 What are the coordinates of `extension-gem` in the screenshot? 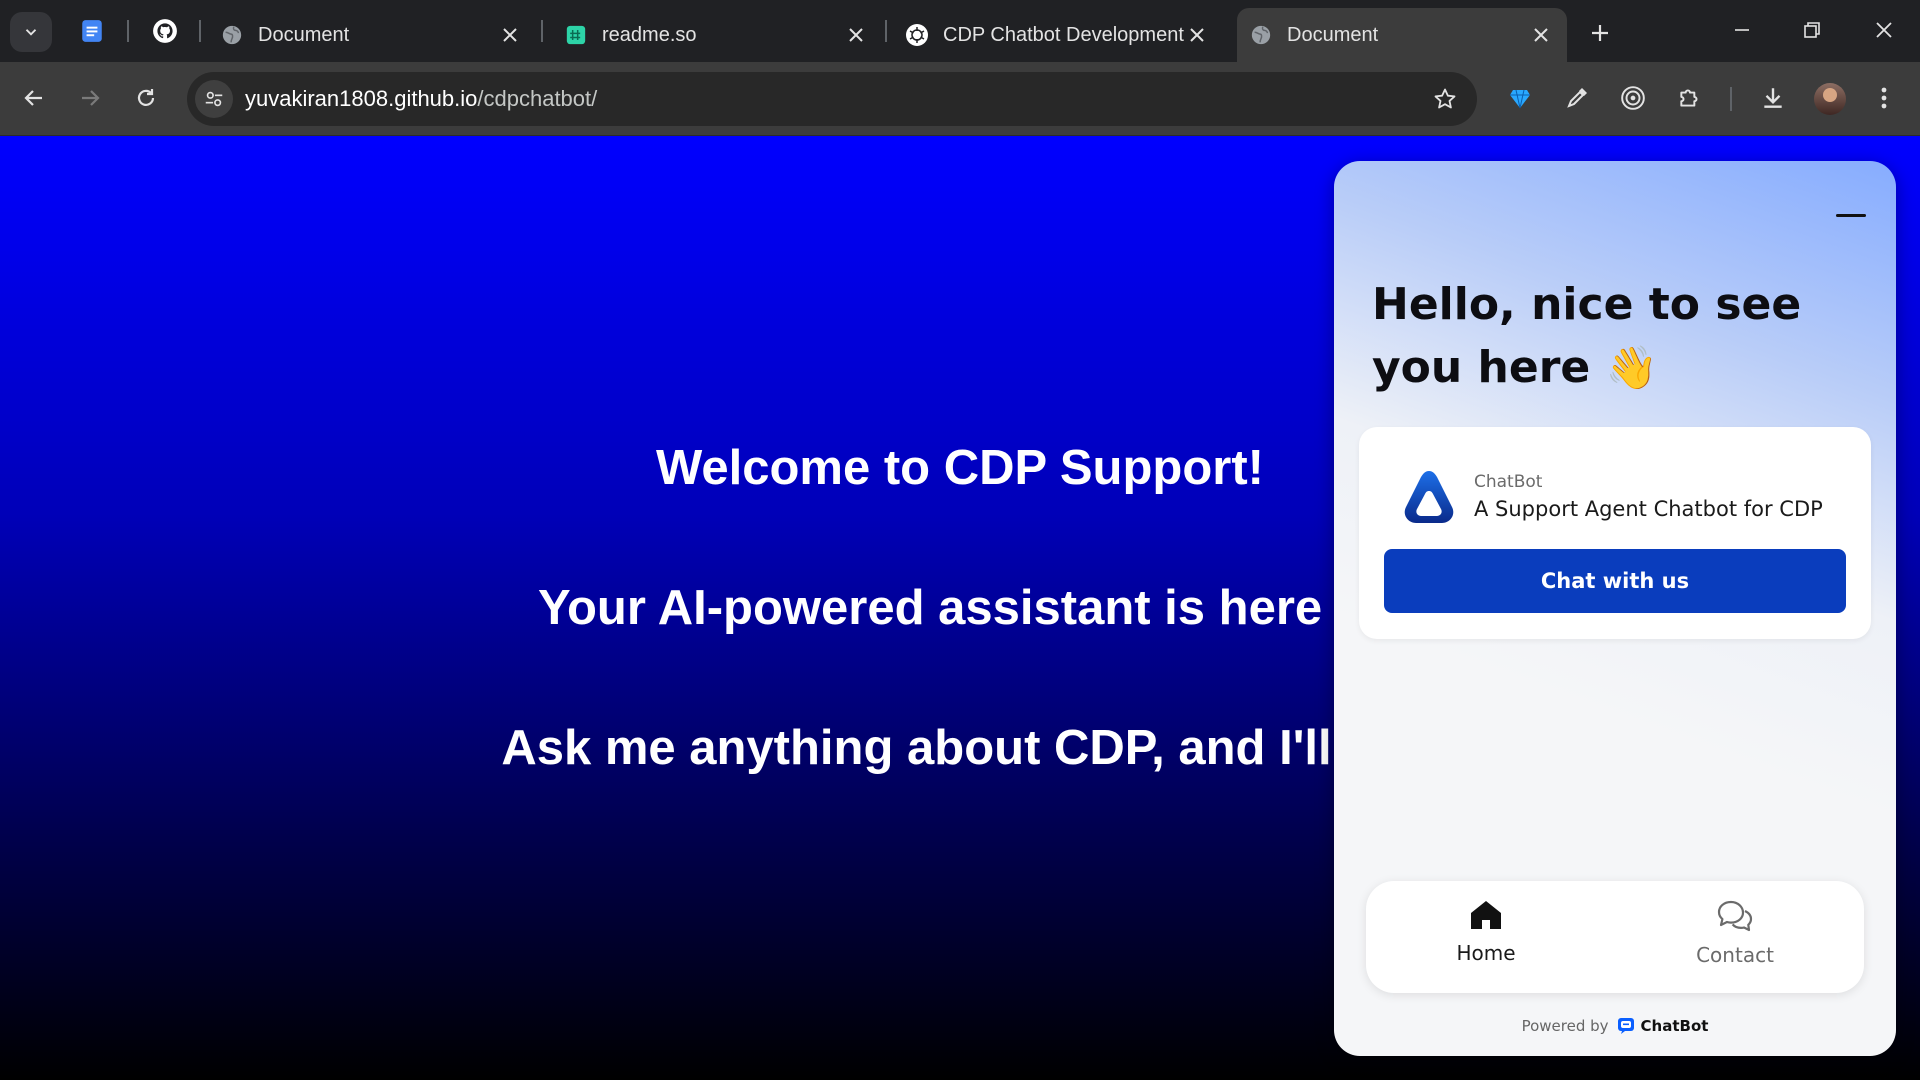 It's located at (1520, 98).